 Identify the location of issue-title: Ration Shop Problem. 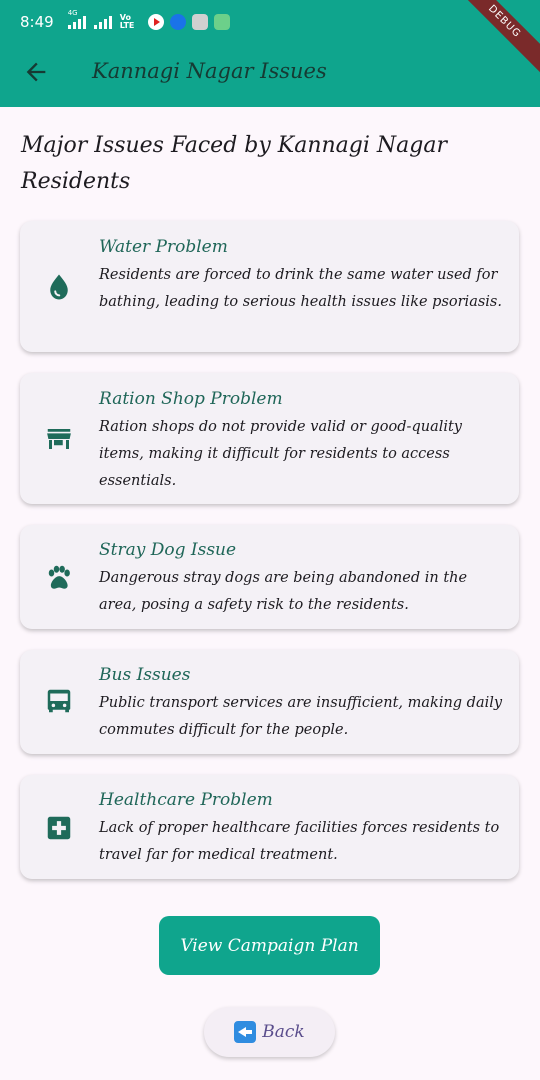
(191, 399).